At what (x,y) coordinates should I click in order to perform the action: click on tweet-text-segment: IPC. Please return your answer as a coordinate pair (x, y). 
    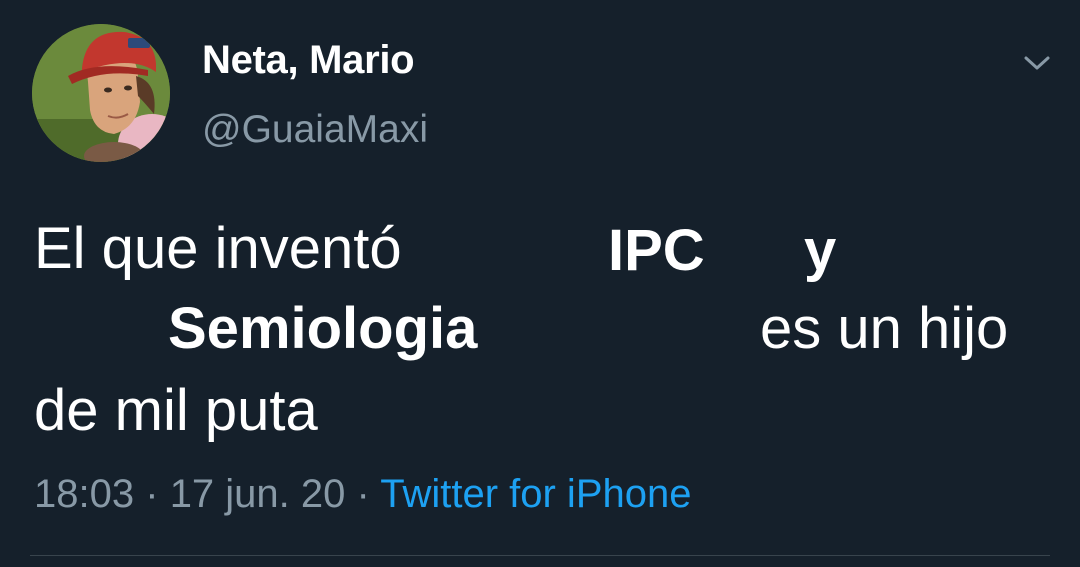
    Looking at the image, I should click on (656, 250).